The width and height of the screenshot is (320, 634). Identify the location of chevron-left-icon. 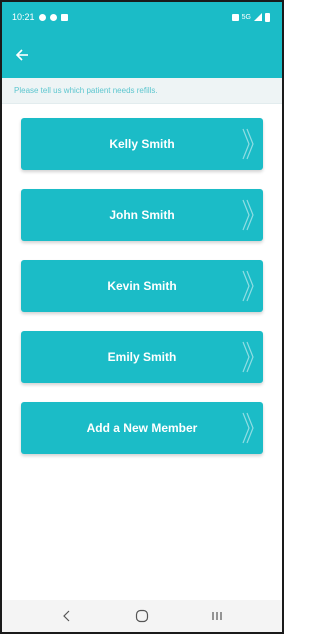
(66, 616).